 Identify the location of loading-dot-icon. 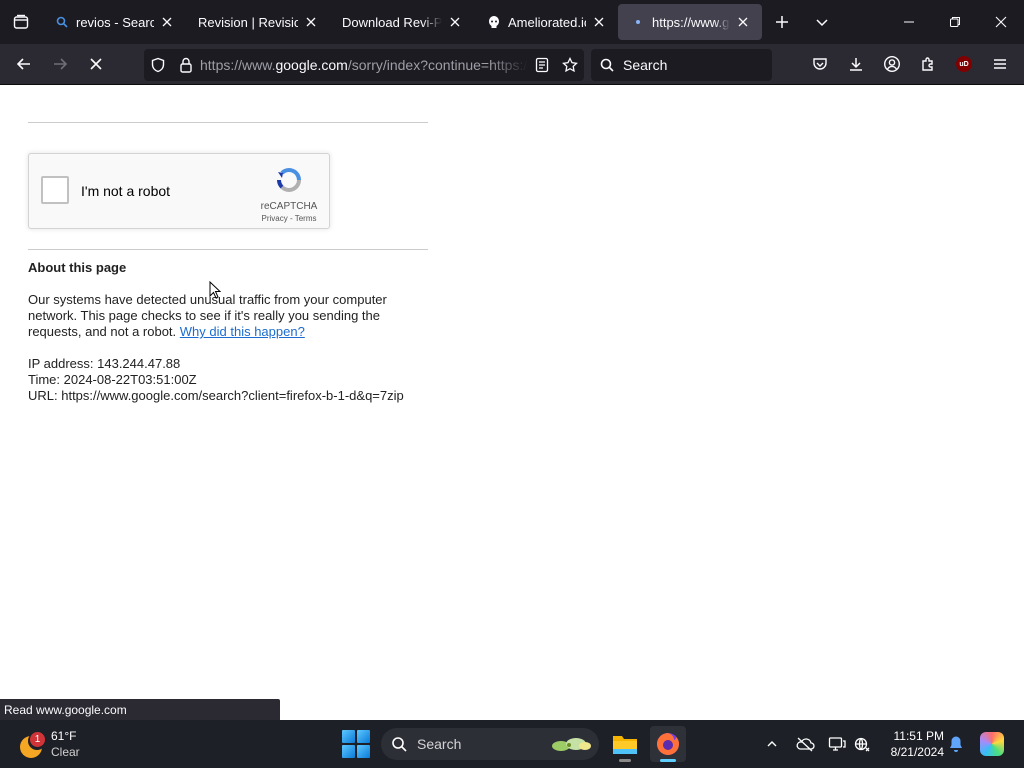
(638, 22).